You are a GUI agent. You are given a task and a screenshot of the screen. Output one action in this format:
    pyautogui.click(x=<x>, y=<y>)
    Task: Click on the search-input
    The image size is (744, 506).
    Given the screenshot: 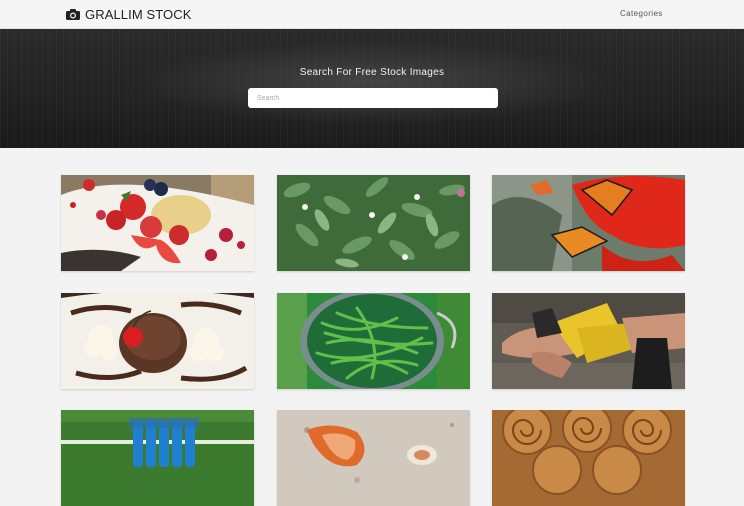 What is the action you would take?
    pyautogui.click(x=373, y=98)
    